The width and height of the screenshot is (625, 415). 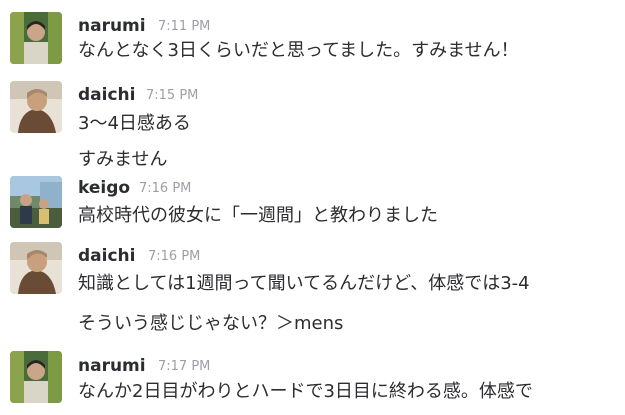 I want to click on message-text: 3〜4日感ある, so click(x=134, y=123).